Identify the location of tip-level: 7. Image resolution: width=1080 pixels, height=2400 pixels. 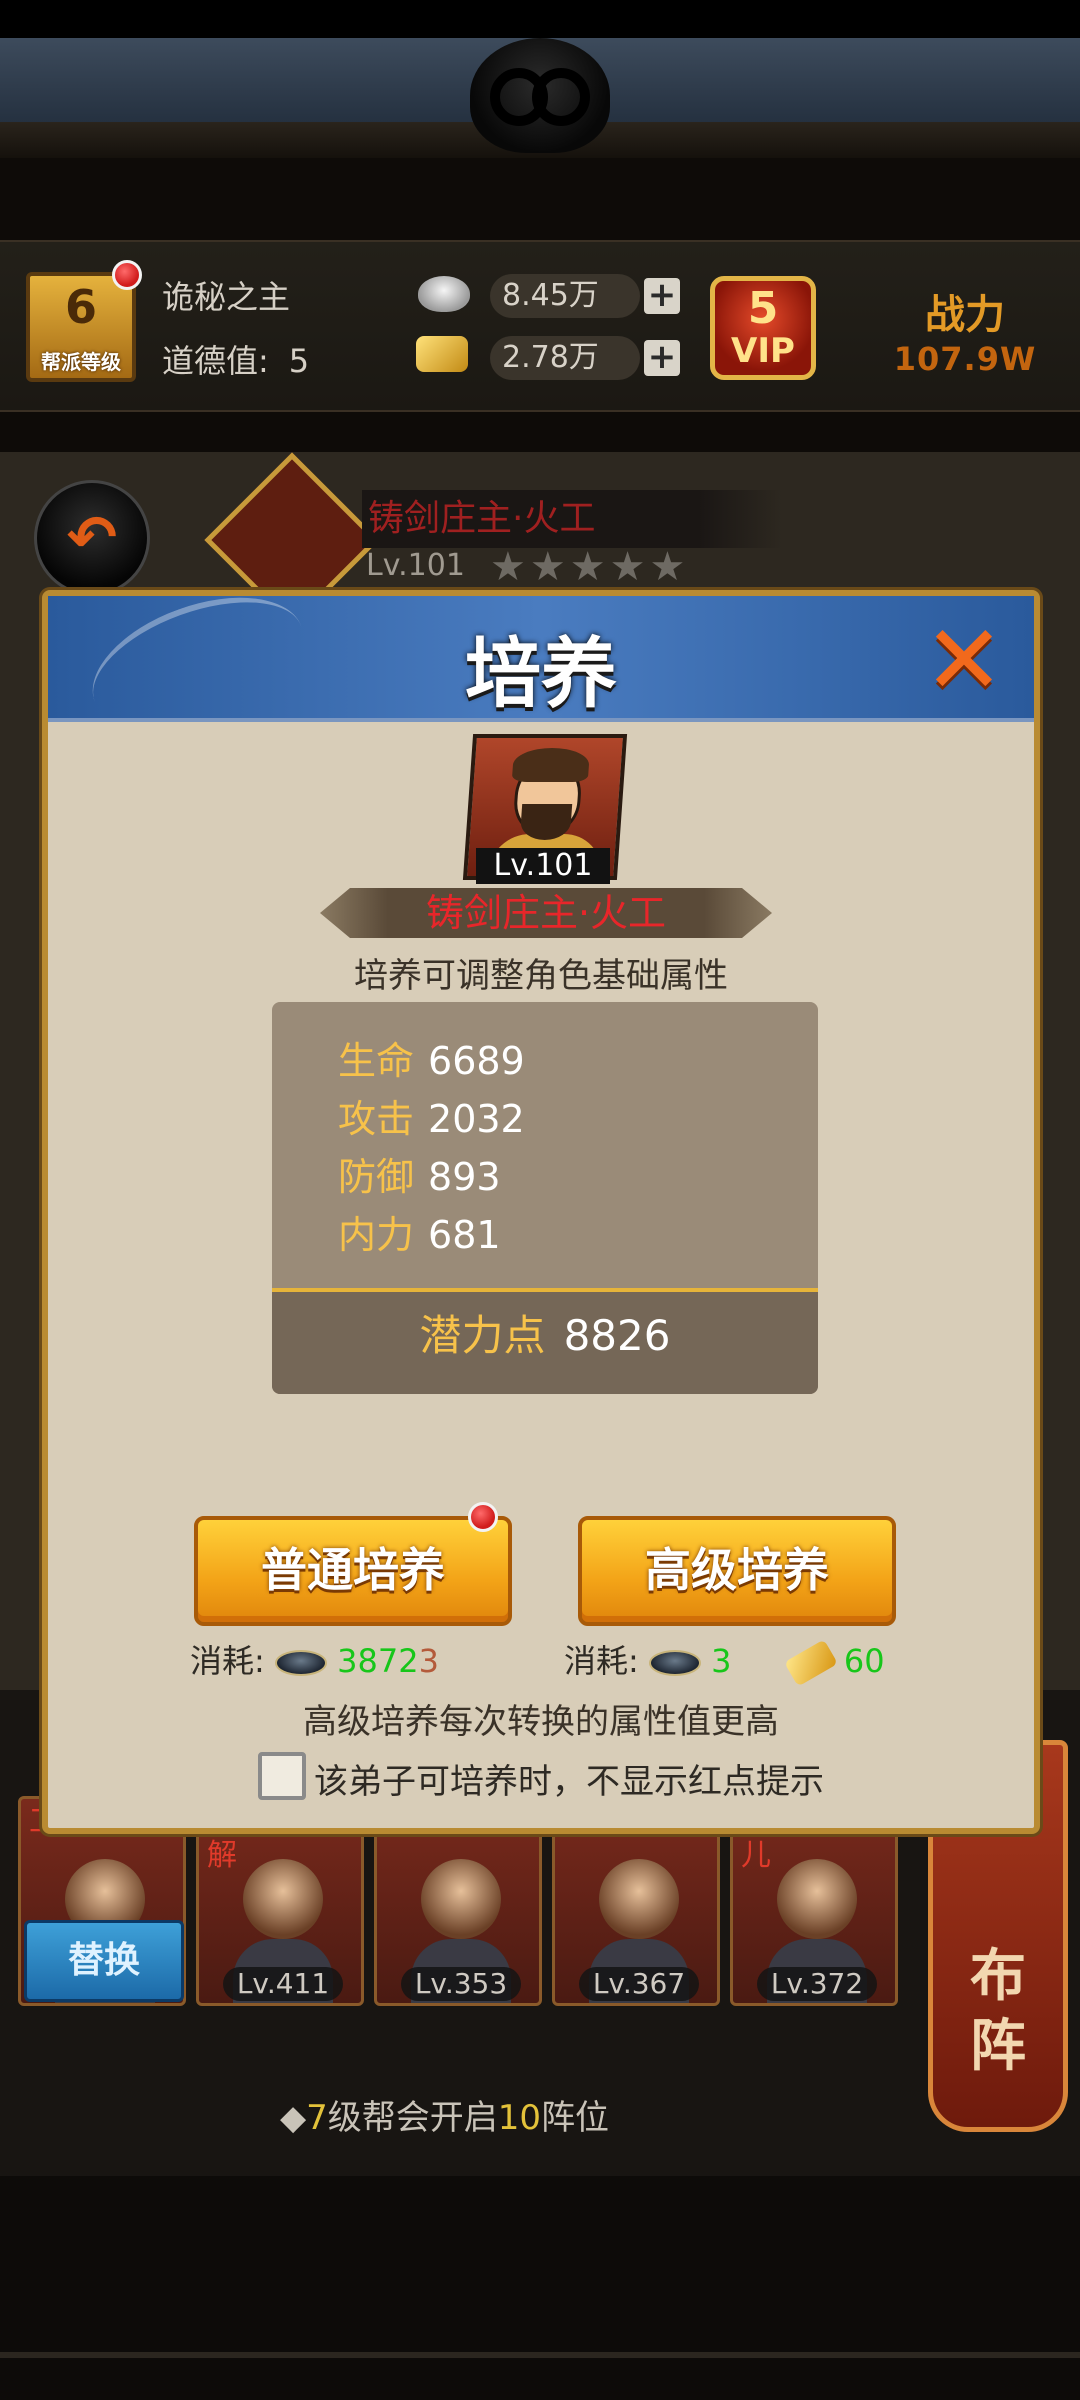
(317, 2118).